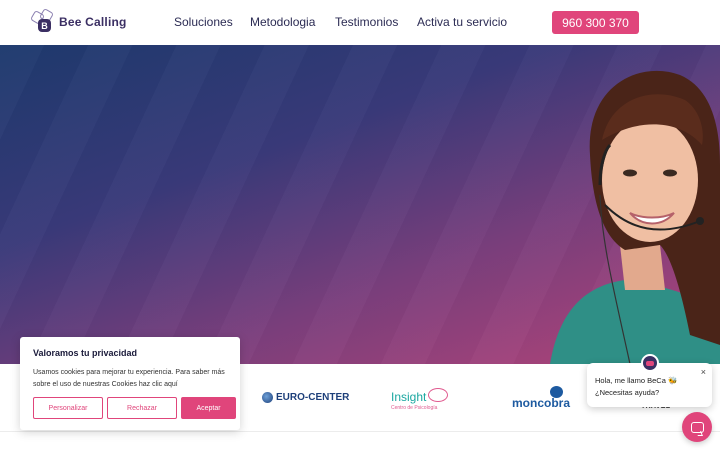  Describe the element at coordinates (636, 380) in the screenshot. I see `chat-greeting-line: Hola, me llamo BeCa 🐝` at that location.